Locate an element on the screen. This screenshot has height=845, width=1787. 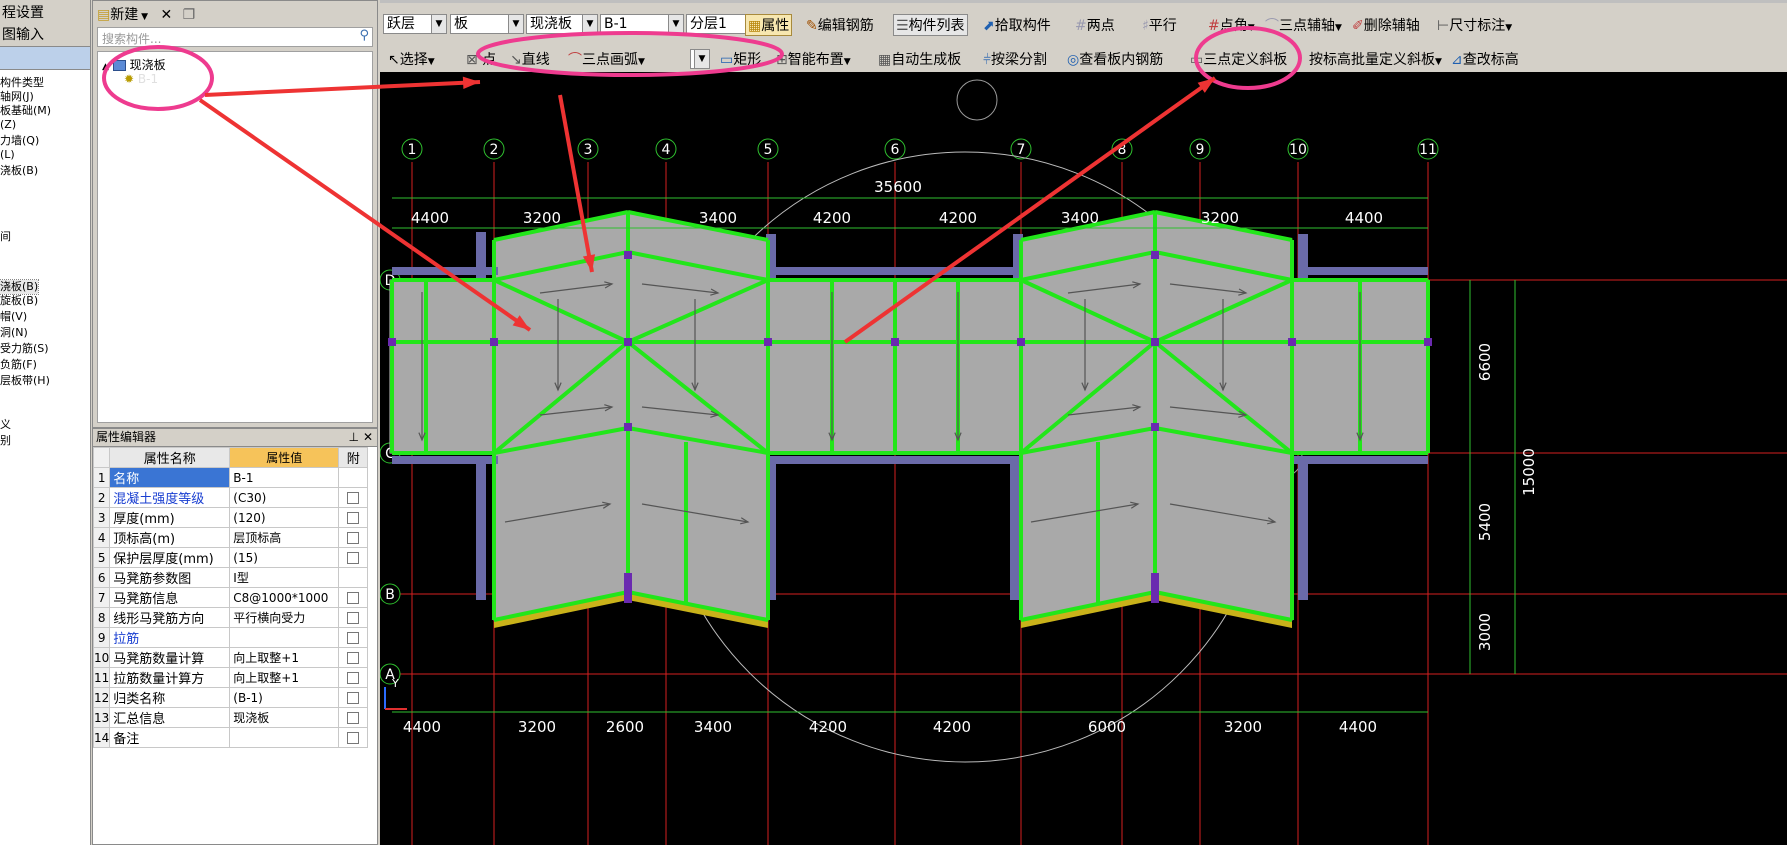
property-row: 10 马凳筋数量计算 向上取整+1 is located at coordinates (230, 657).